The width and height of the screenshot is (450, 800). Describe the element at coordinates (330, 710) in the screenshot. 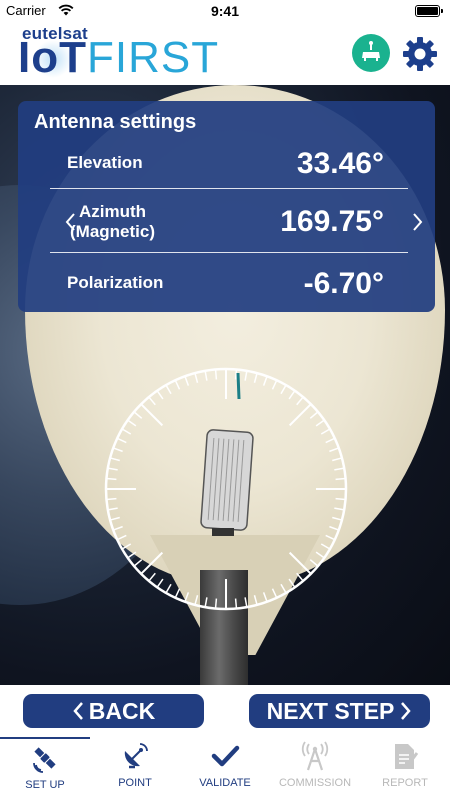

I see `next-step-button-label: NEXT STEP` at that location.